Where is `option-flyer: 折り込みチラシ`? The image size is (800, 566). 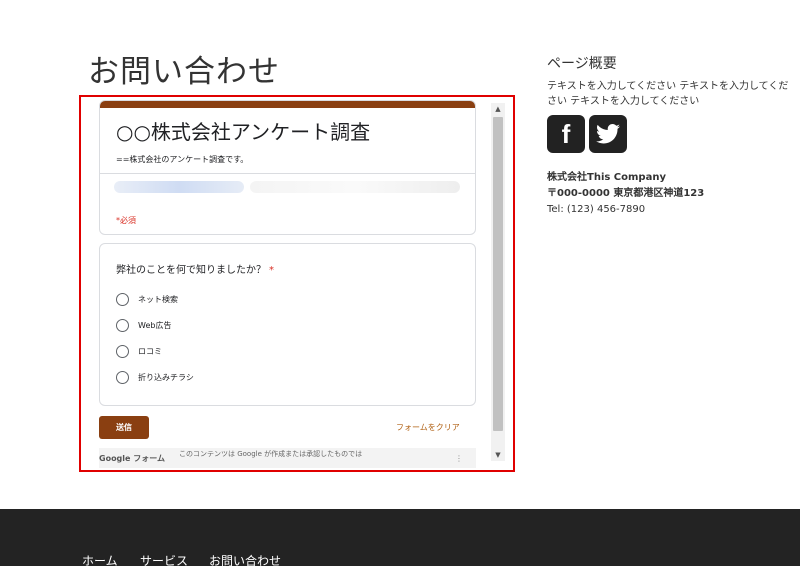 option-flyer: 折り込みチラシ is located at coordinates (155, 377).